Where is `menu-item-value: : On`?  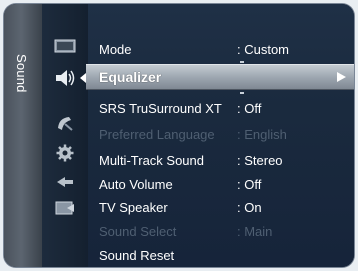
menu-item-value: : On is located at coordinates (249, 207).